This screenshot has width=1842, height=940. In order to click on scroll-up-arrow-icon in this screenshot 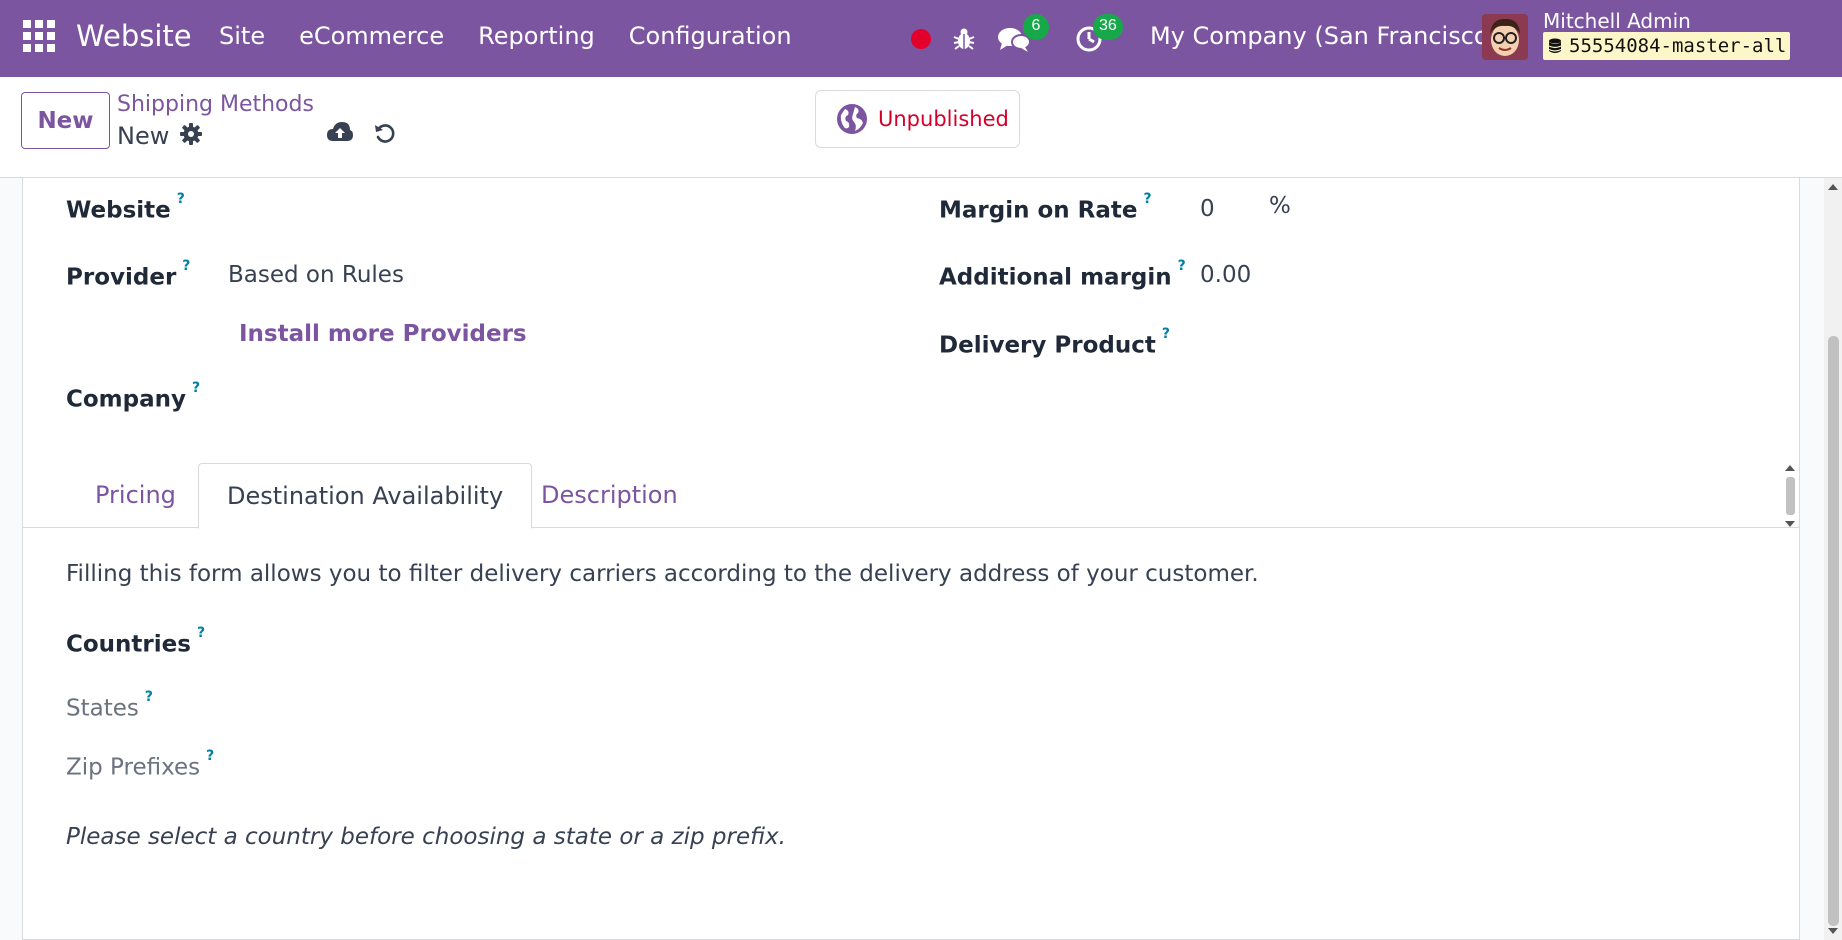, I will do `click(1790, 468)`.